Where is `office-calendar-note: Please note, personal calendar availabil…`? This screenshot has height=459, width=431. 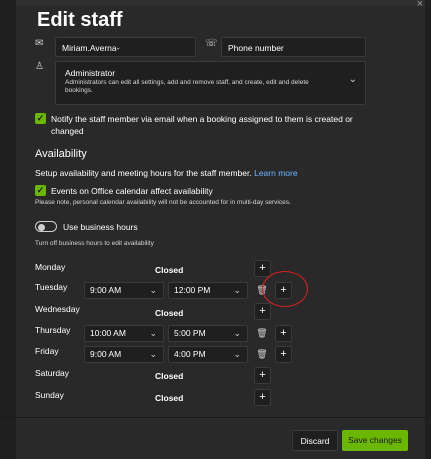
office-calendar-note: Please note, personal calendar availabil… is located at coordinates (163, 202).